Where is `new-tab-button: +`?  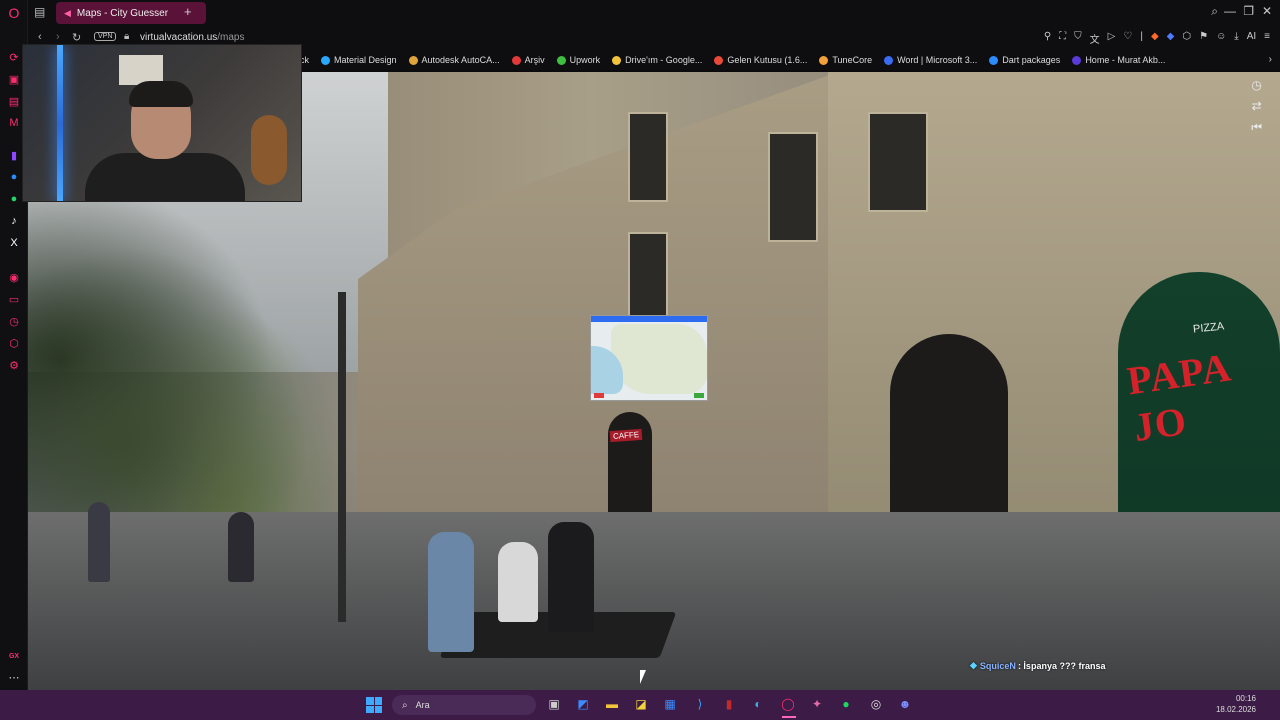 new-tab-button: + is located at coordinates (188, 11).